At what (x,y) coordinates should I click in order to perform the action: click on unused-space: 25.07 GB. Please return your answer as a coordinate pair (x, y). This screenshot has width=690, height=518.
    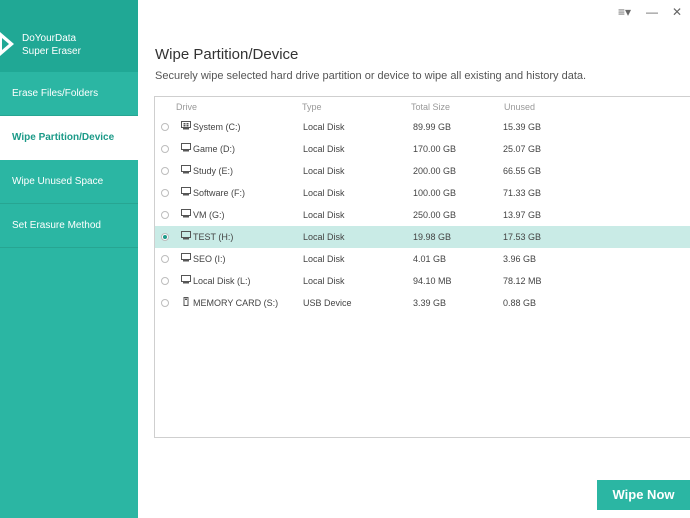
    Looking at the image, I should click on (522, 149).